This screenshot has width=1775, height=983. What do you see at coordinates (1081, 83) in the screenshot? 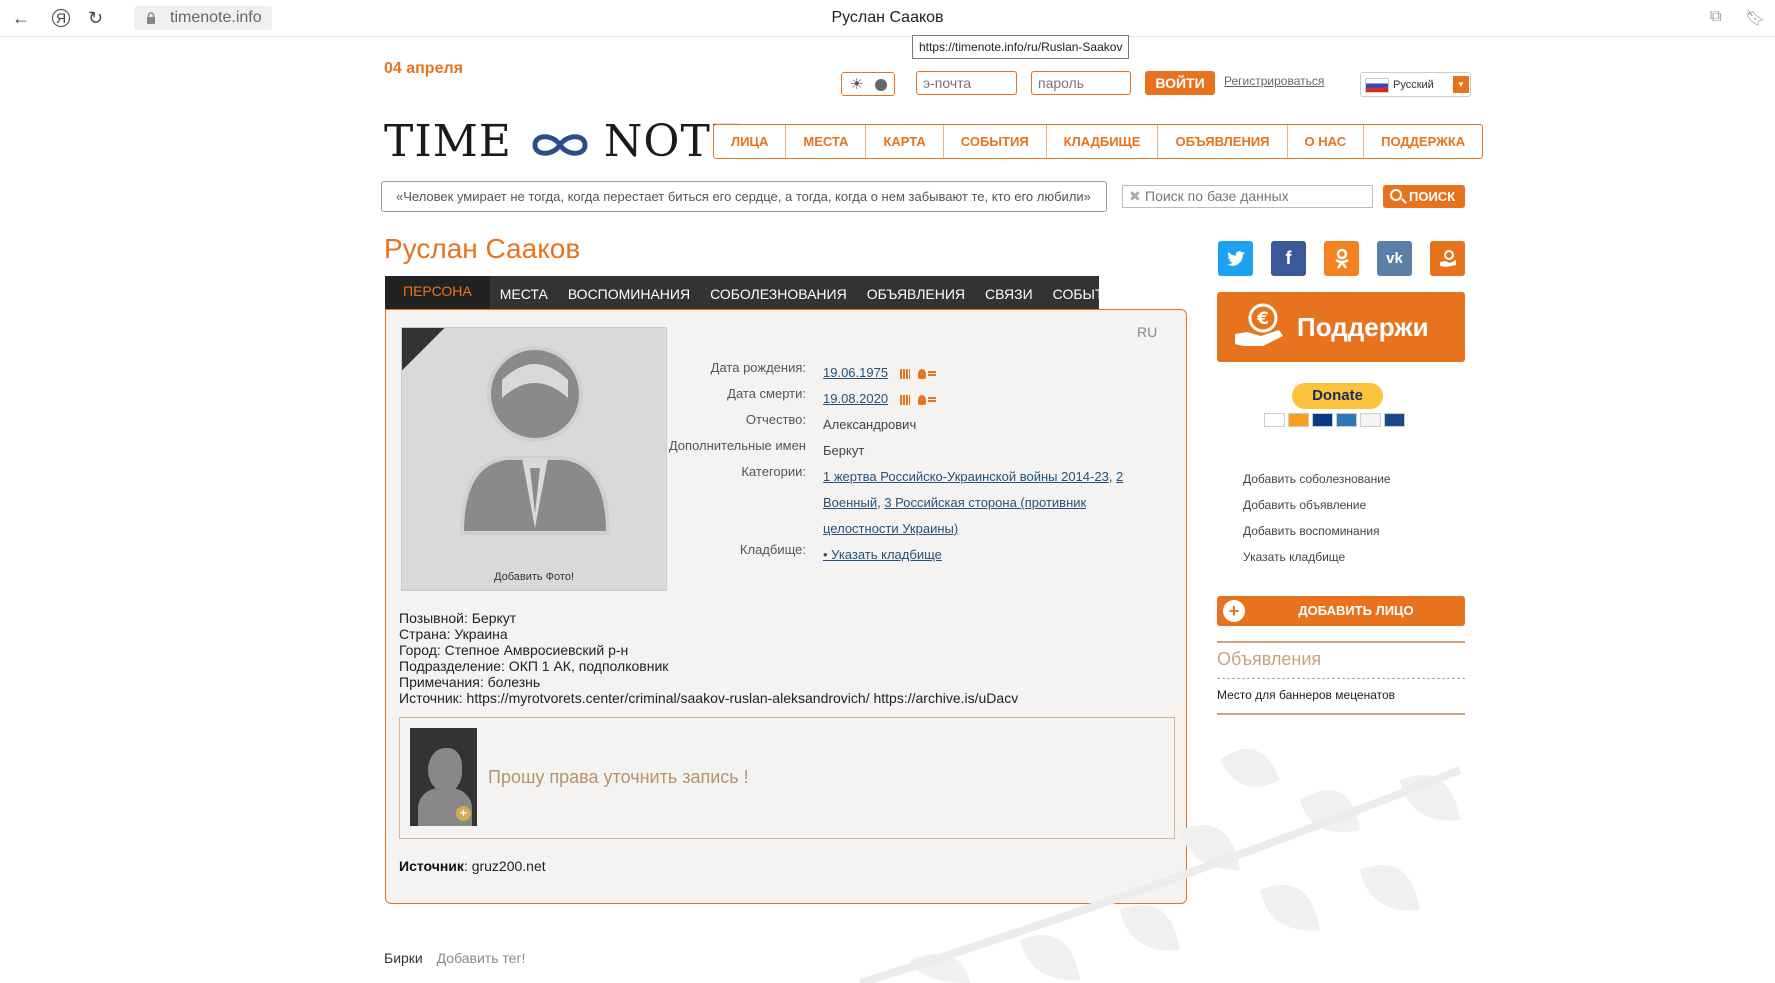
I see `password-field` at bounding box center [1081, 83].